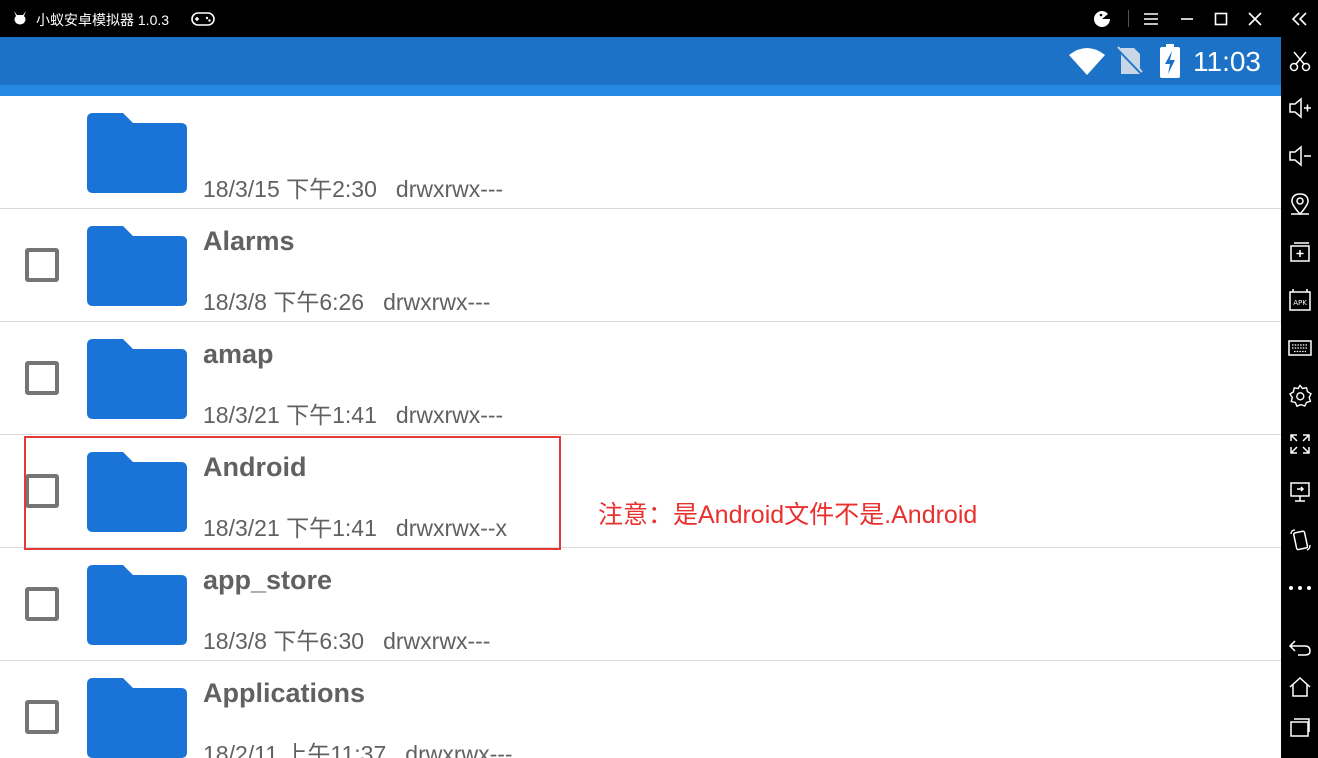 The image size is (1318, 758). Describe the element at coordinates (1151, 19) in the screenshot. I see `menu-icon` at that location.